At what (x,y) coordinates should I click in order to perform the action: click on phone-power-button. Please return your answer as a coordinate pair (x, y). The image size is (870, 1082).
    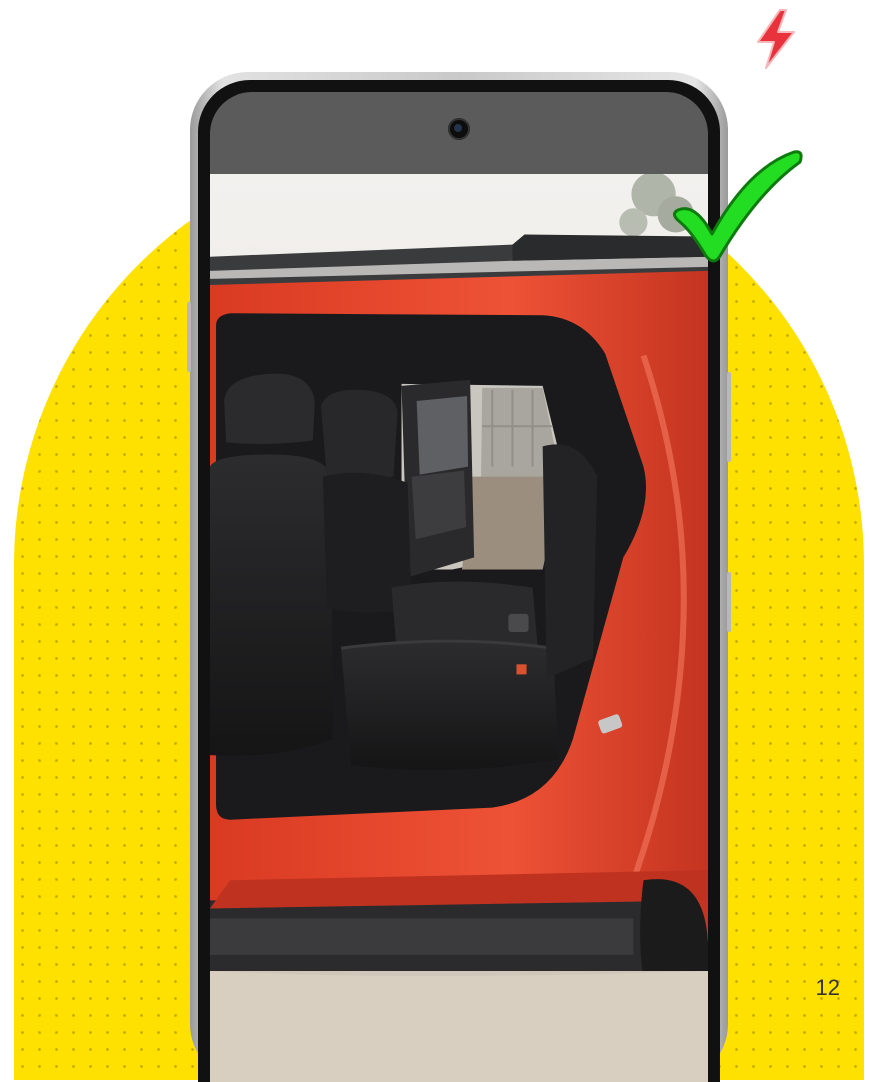
    Looking at the image, I should click on (729, 602).